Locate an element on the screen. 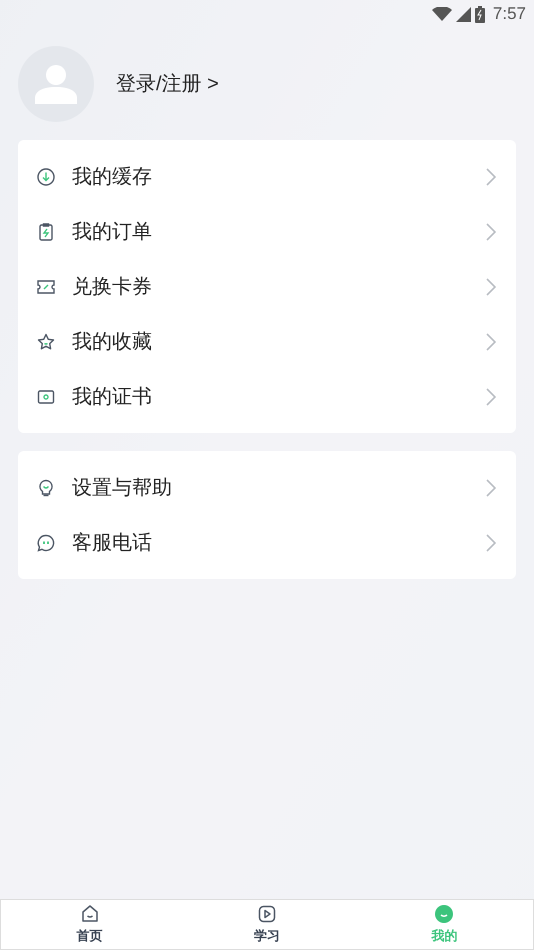 This screenshot has height=950, width=534. menu-item-label: 设置与帮助 is located at coordinates (122, 488).